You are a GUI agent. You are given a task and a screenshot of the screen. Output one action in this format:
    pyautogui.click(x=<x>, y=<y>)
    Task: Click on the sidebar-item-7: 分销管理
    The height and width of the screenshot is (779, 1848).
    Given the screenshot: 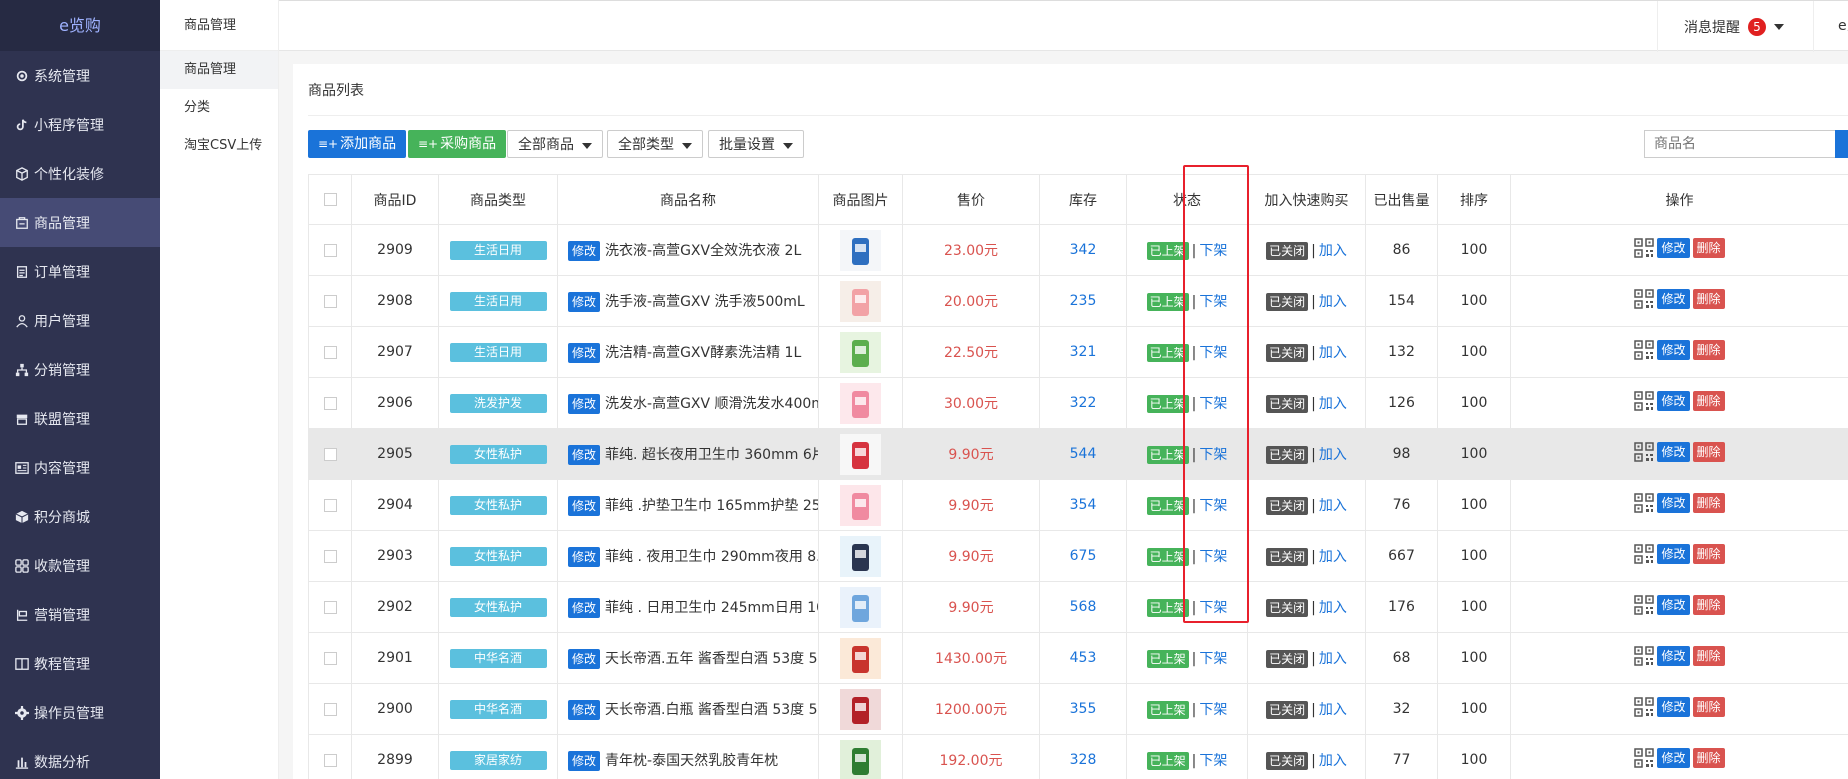 What is the action you would take?
    pyautogui.click(x=80, y=369)
    